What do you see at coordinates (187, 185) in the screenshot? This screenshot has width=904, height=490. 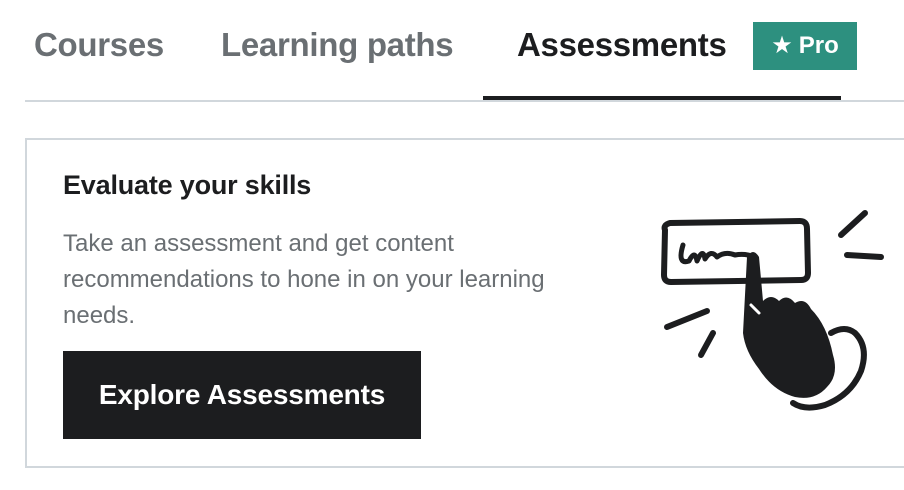 I see `card-title: Evaluate your skills` at bounding box center [187, 185].